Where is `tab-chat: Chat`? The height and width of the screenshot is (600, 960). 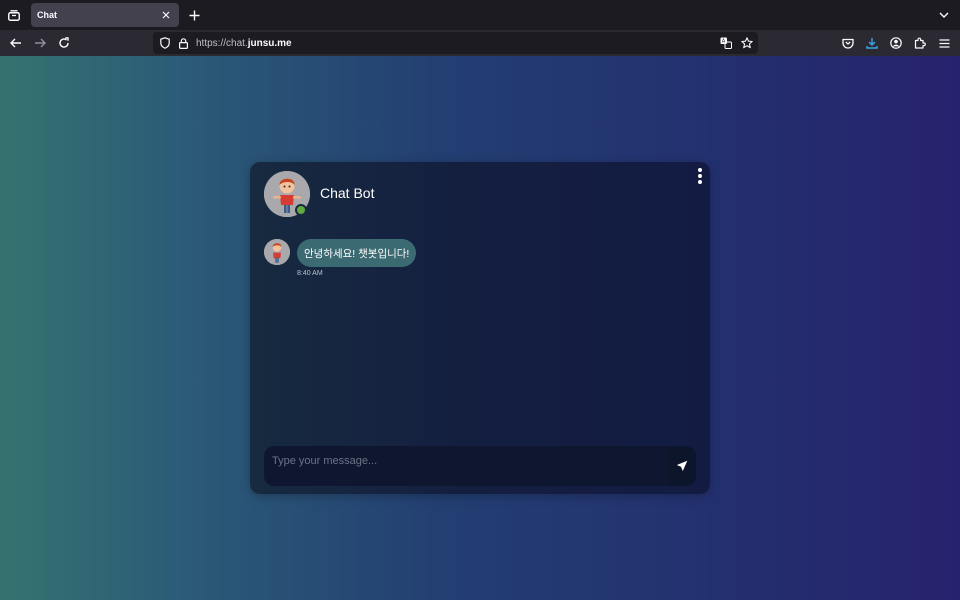 tab-chat: Chat is located at coordinates (105, 15).